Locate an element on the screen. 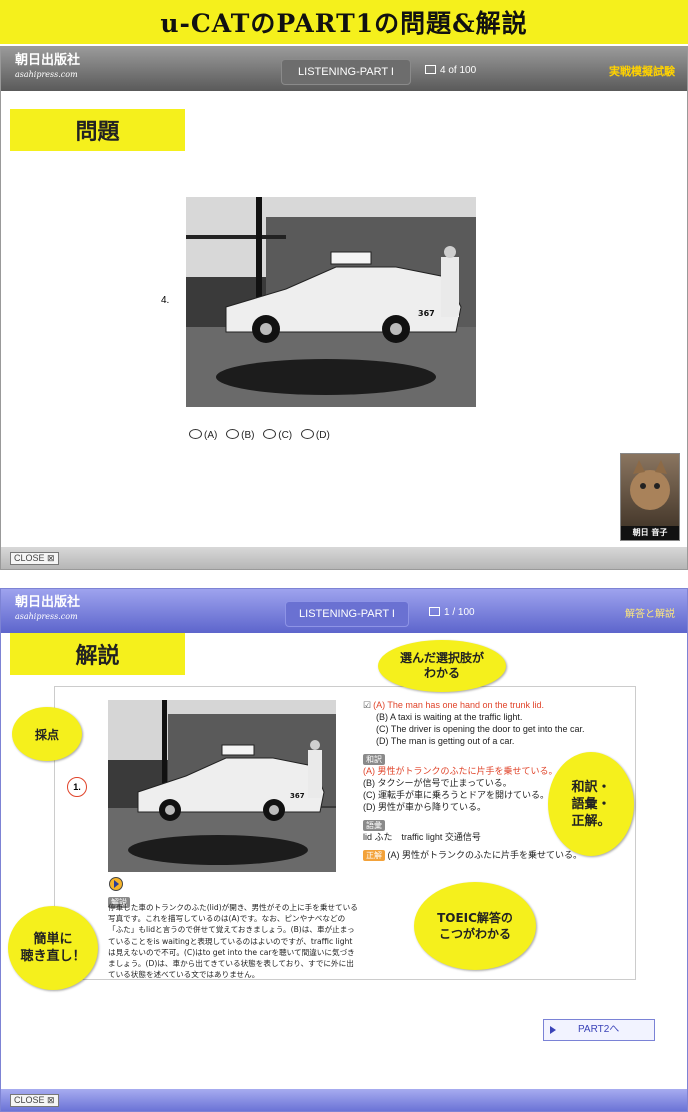  option-b: (B) is located at coordinates (240, 435).